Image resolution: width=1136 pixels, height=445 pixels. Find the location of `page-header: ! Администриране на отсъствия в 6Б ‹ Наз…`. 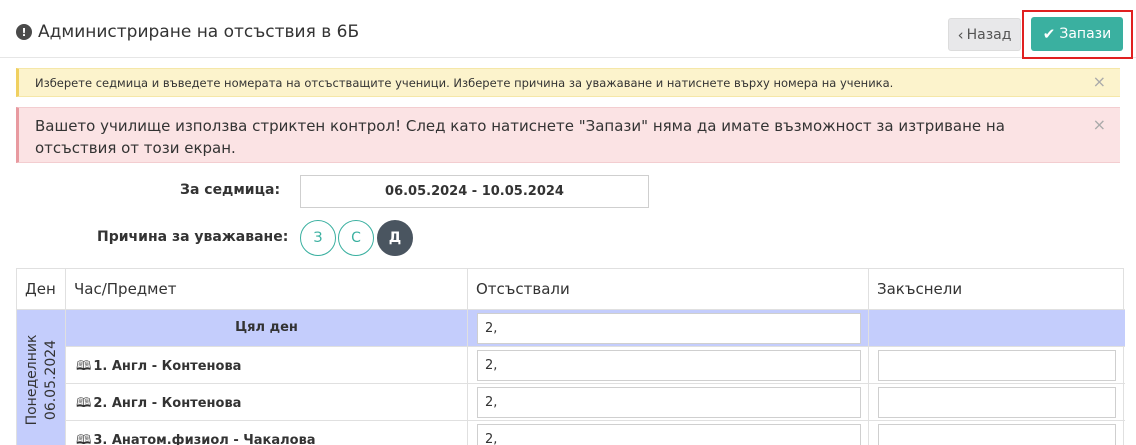

page-header: ! Администриране на отсъствия в 6Б ‹ Наз… is located at coordinates (568, 29).